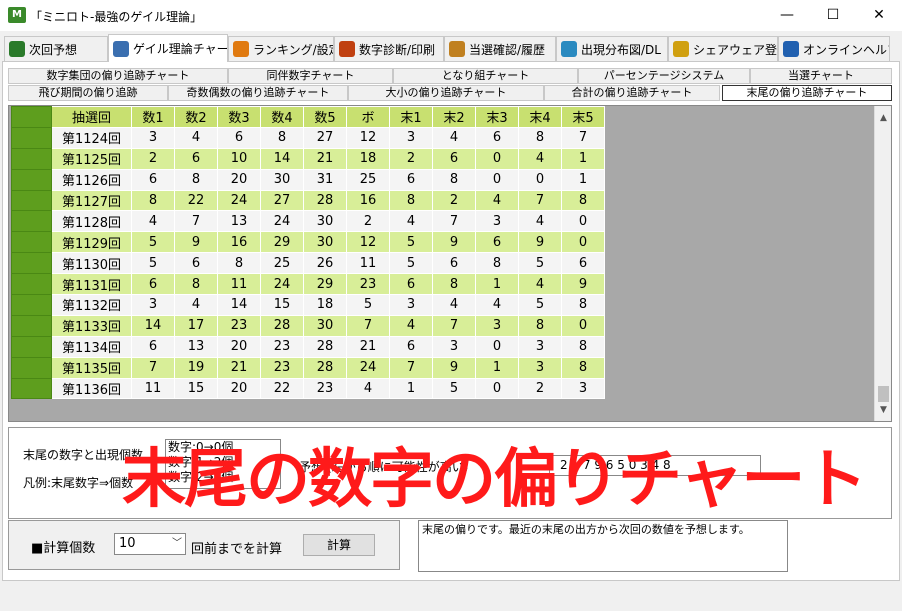  I want to click on calculate-button: 計算, so click(339, 545).